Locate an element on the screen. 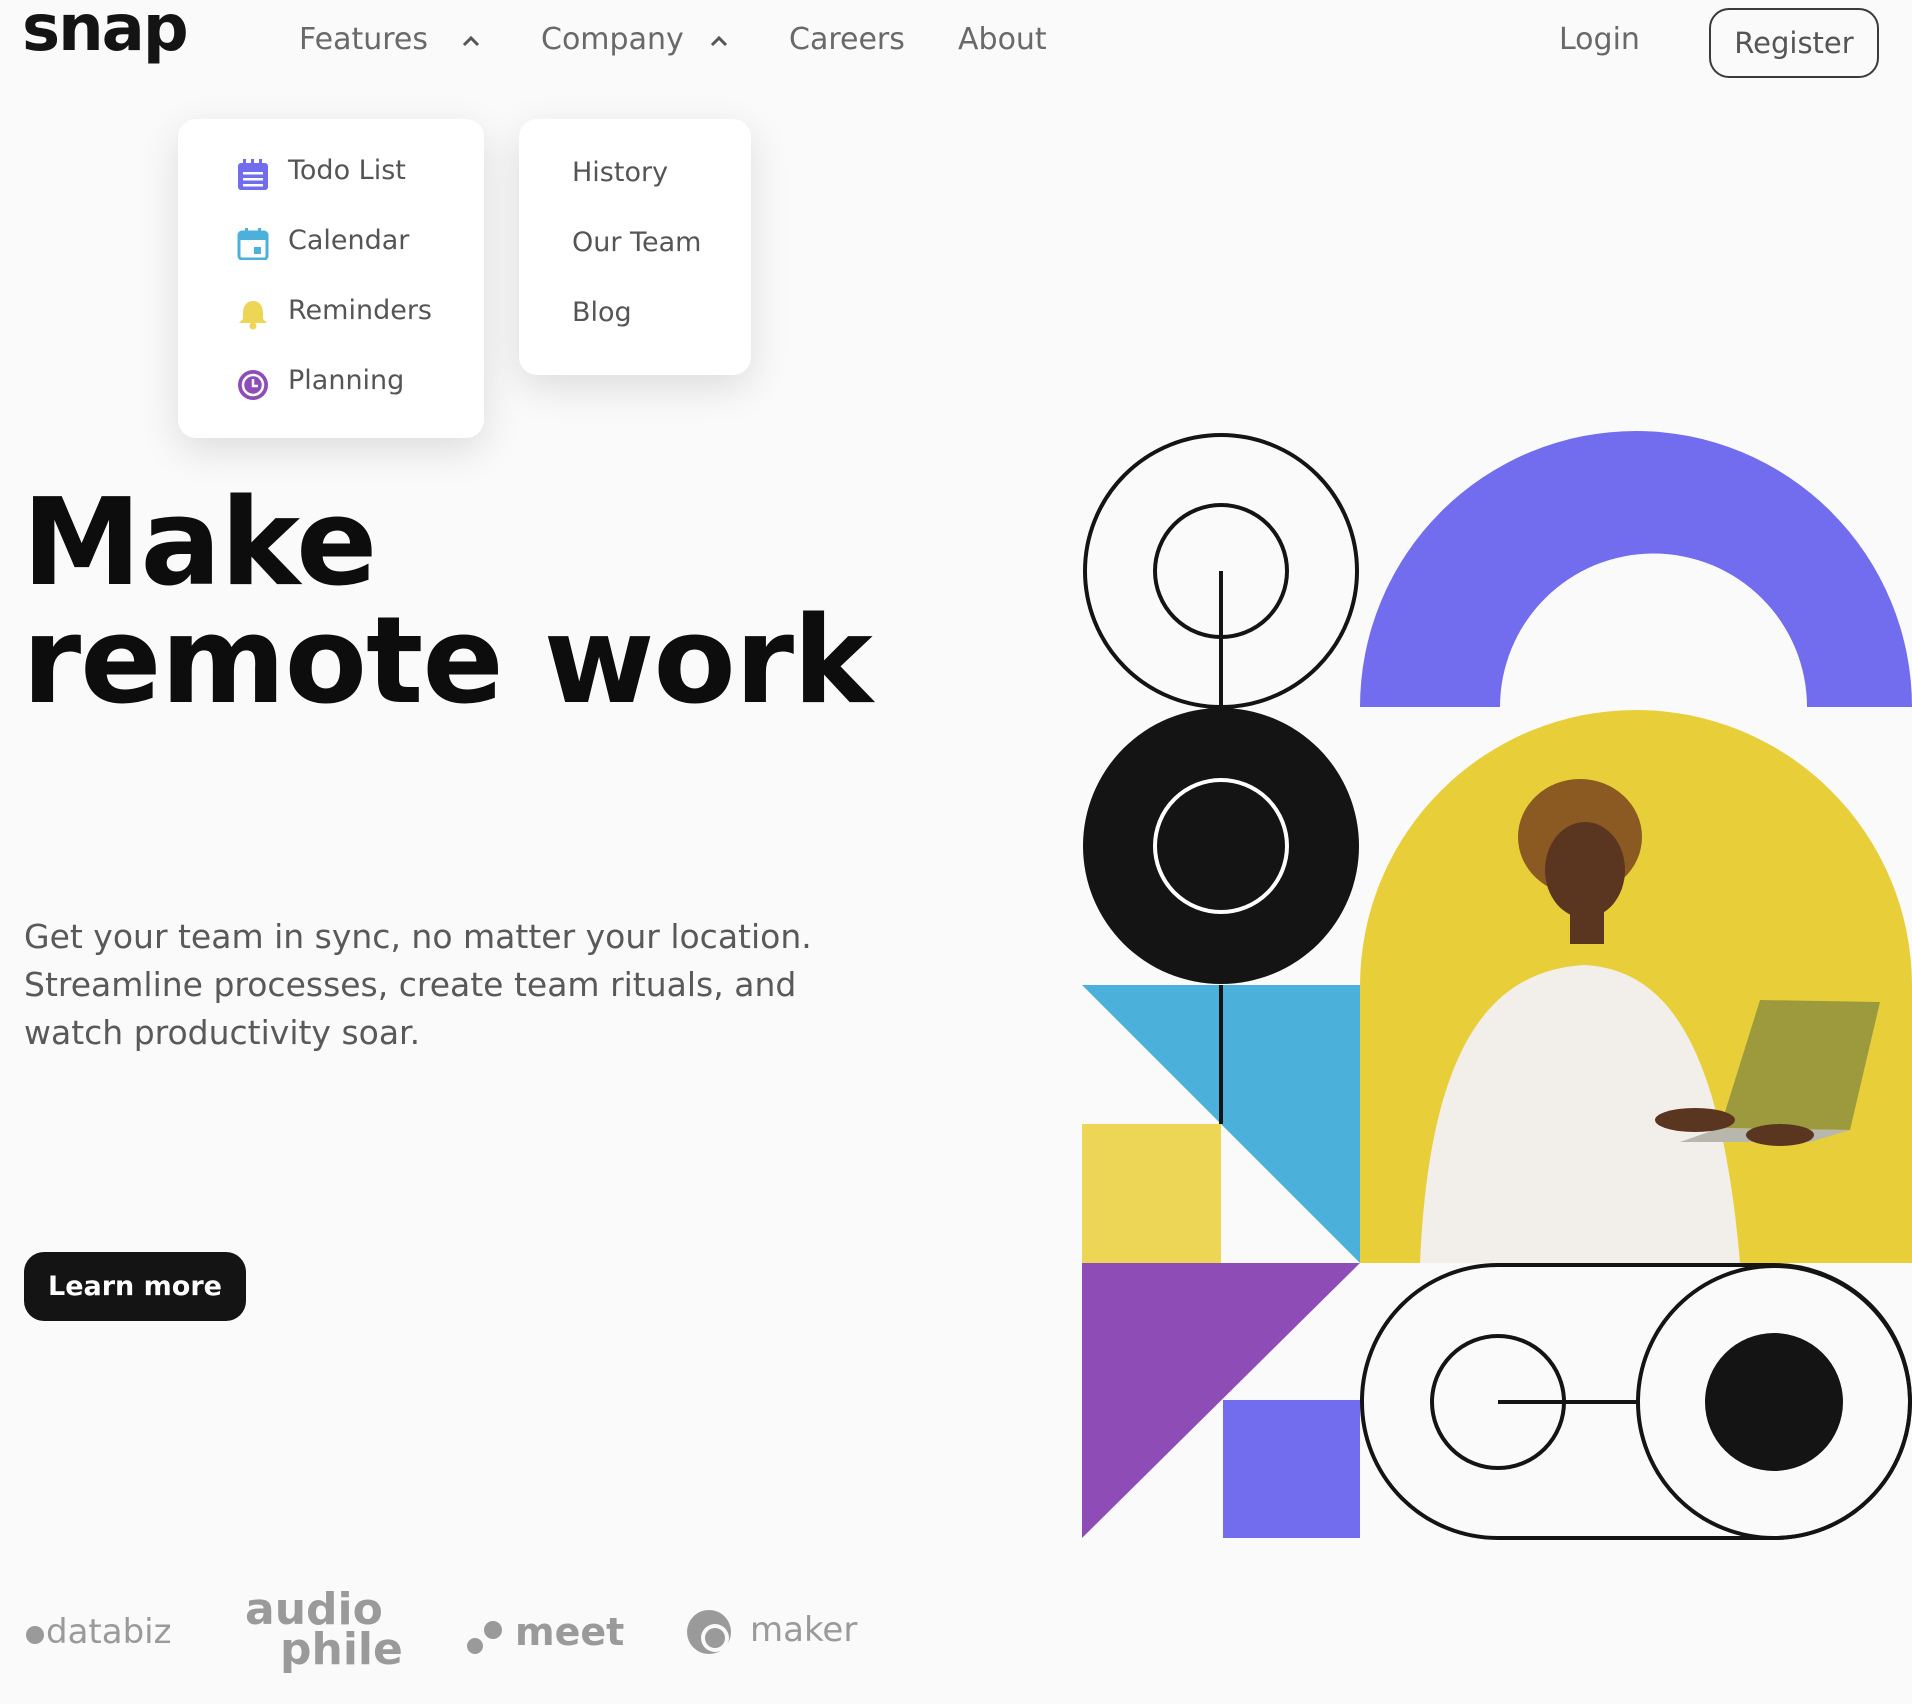 Image resolution: width=1912 pixels, height=1704 pixels. client-audiophile-bottom: phile is located at coordinates (341, 1649).